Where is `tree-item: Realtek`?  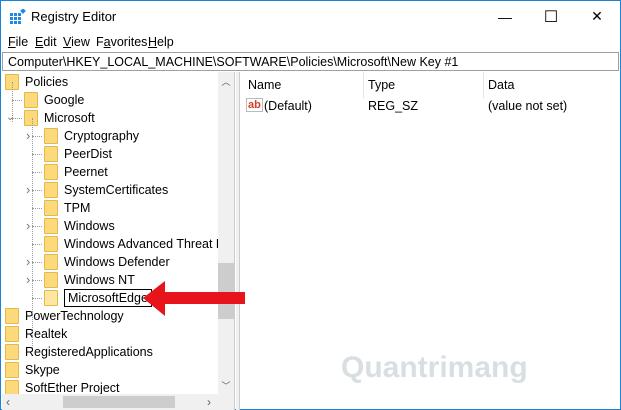 tree-item: Realtek is located at coordinates (36, 334).